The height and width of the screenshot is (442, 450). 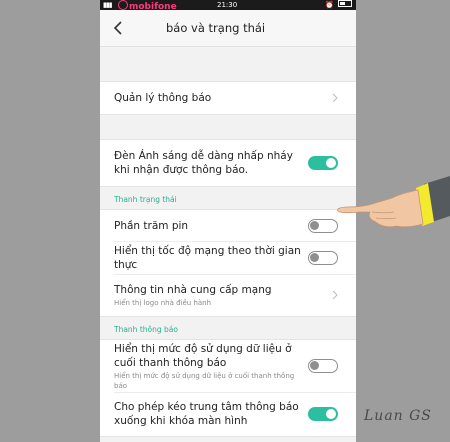 What do you see at coordinates (398, 416) in the screenshot?
I see `watermark-signature: Luan GS` at bounding box center [398, 416].